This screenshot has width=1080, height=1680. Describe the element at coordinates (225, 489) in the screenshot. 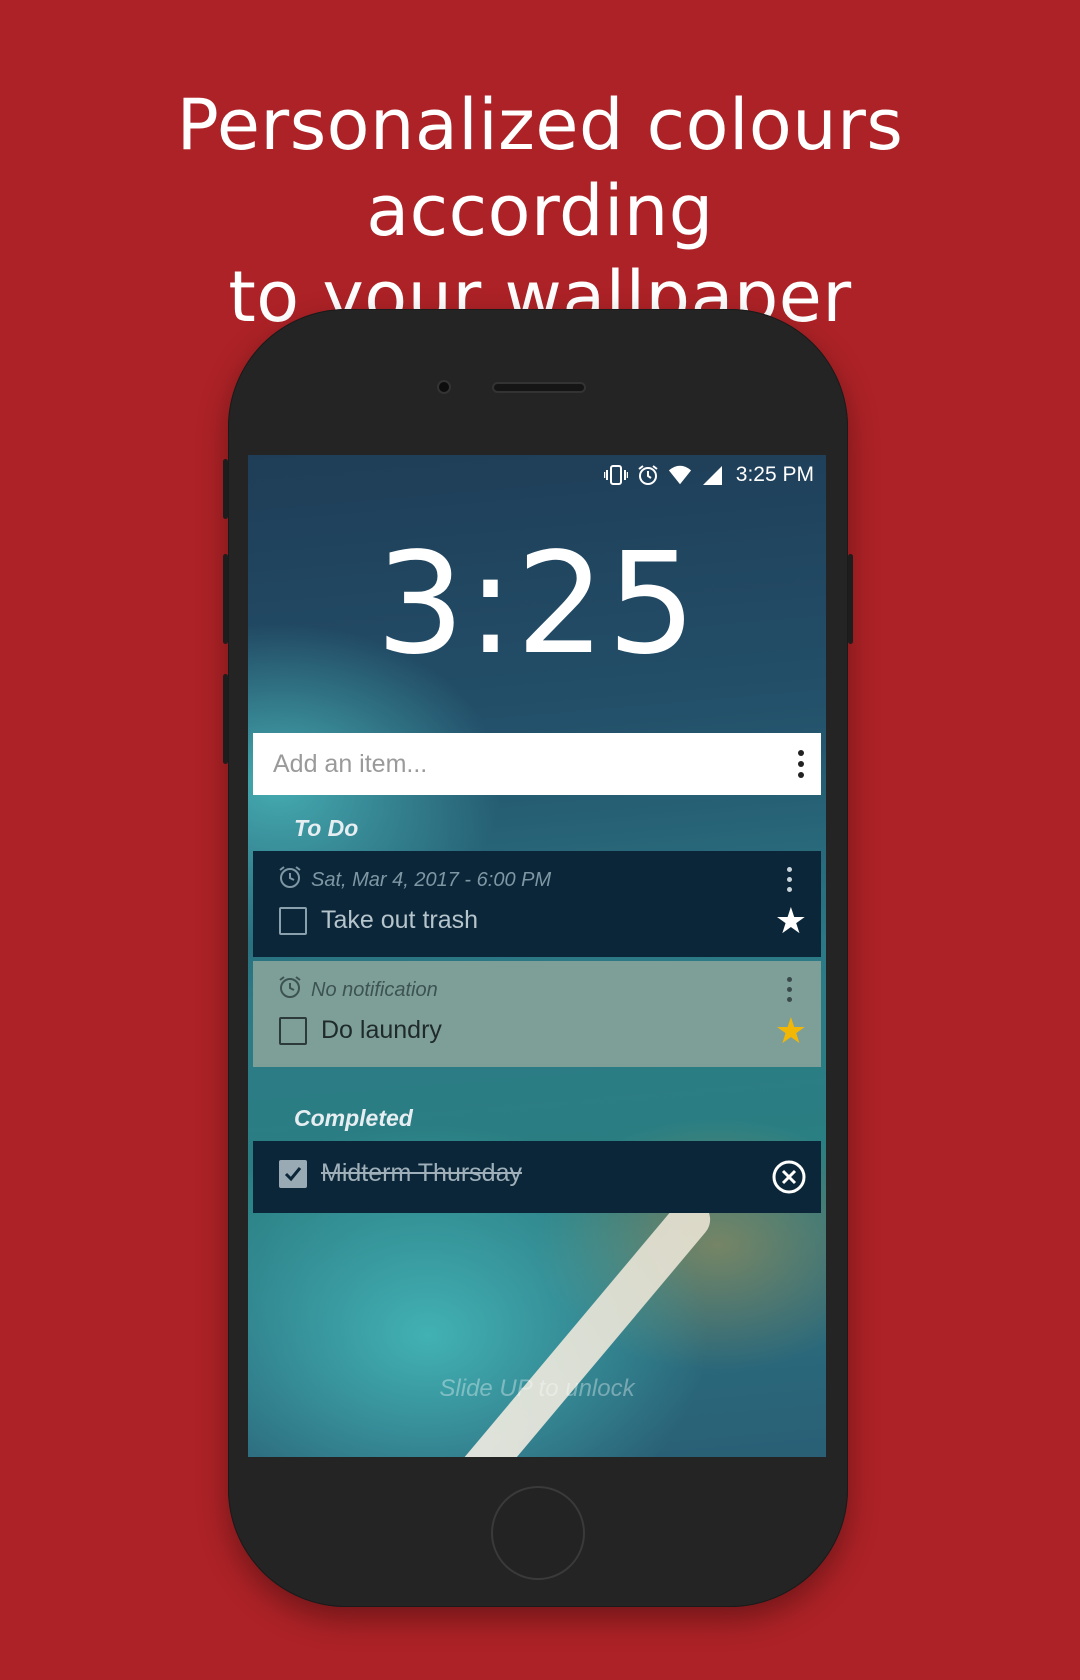

I see `volume-up-button` at that location.